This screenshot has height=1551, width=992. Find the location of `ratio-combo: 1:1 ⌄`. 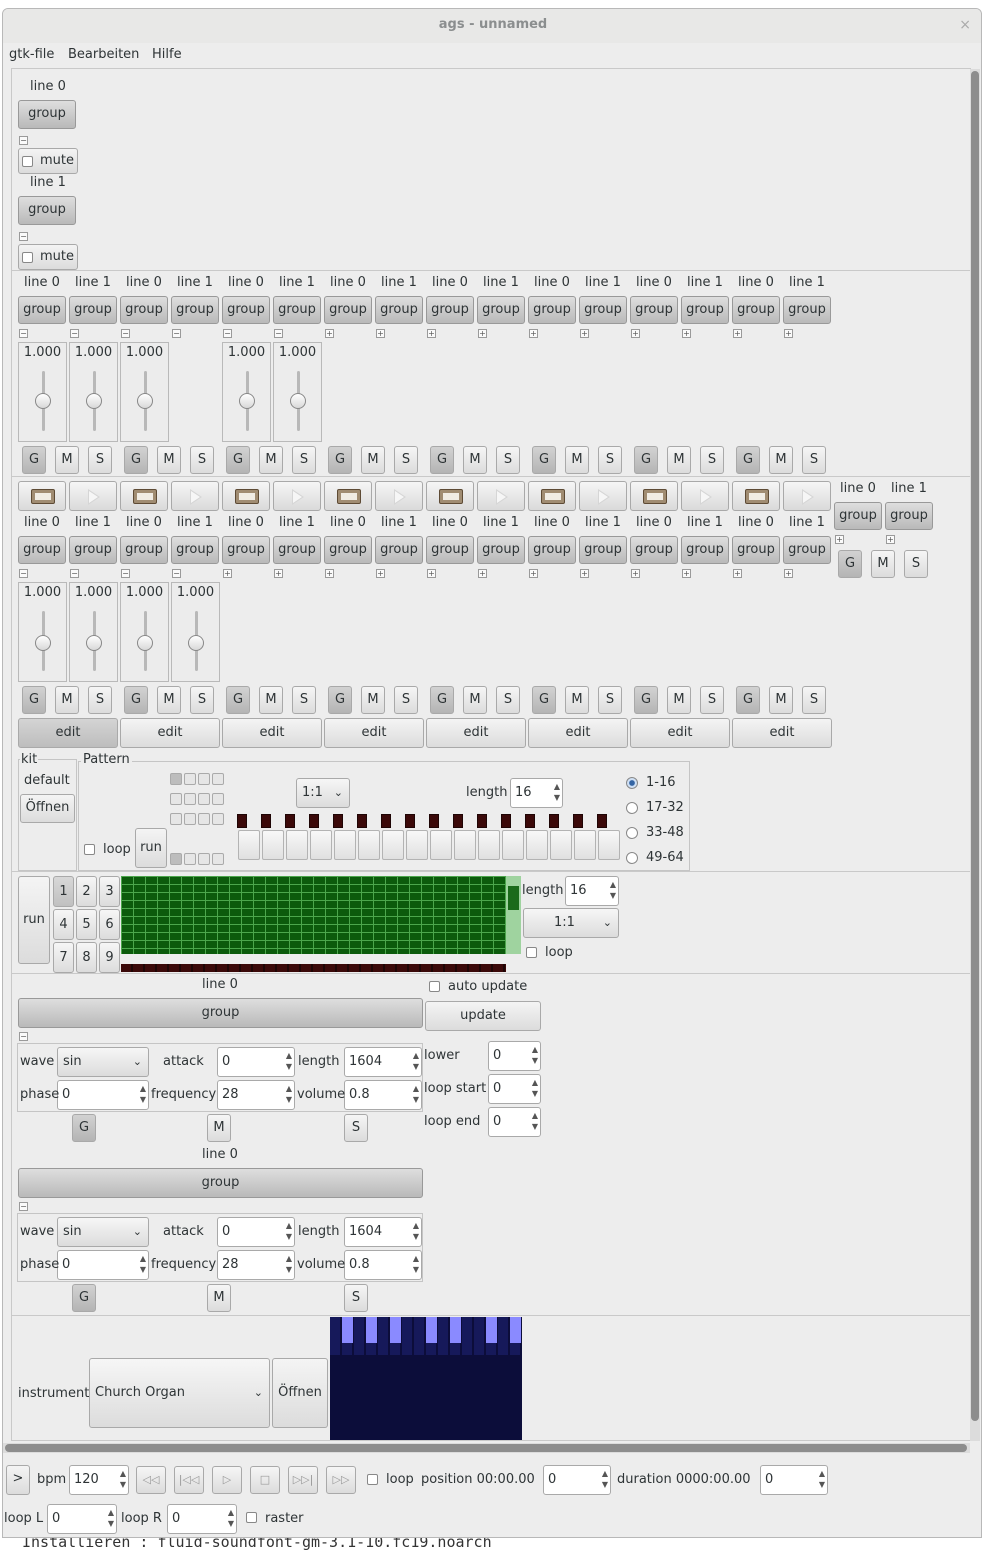

ratio-combo: 1:1 ⌄ is located at coordinates (323, 793).